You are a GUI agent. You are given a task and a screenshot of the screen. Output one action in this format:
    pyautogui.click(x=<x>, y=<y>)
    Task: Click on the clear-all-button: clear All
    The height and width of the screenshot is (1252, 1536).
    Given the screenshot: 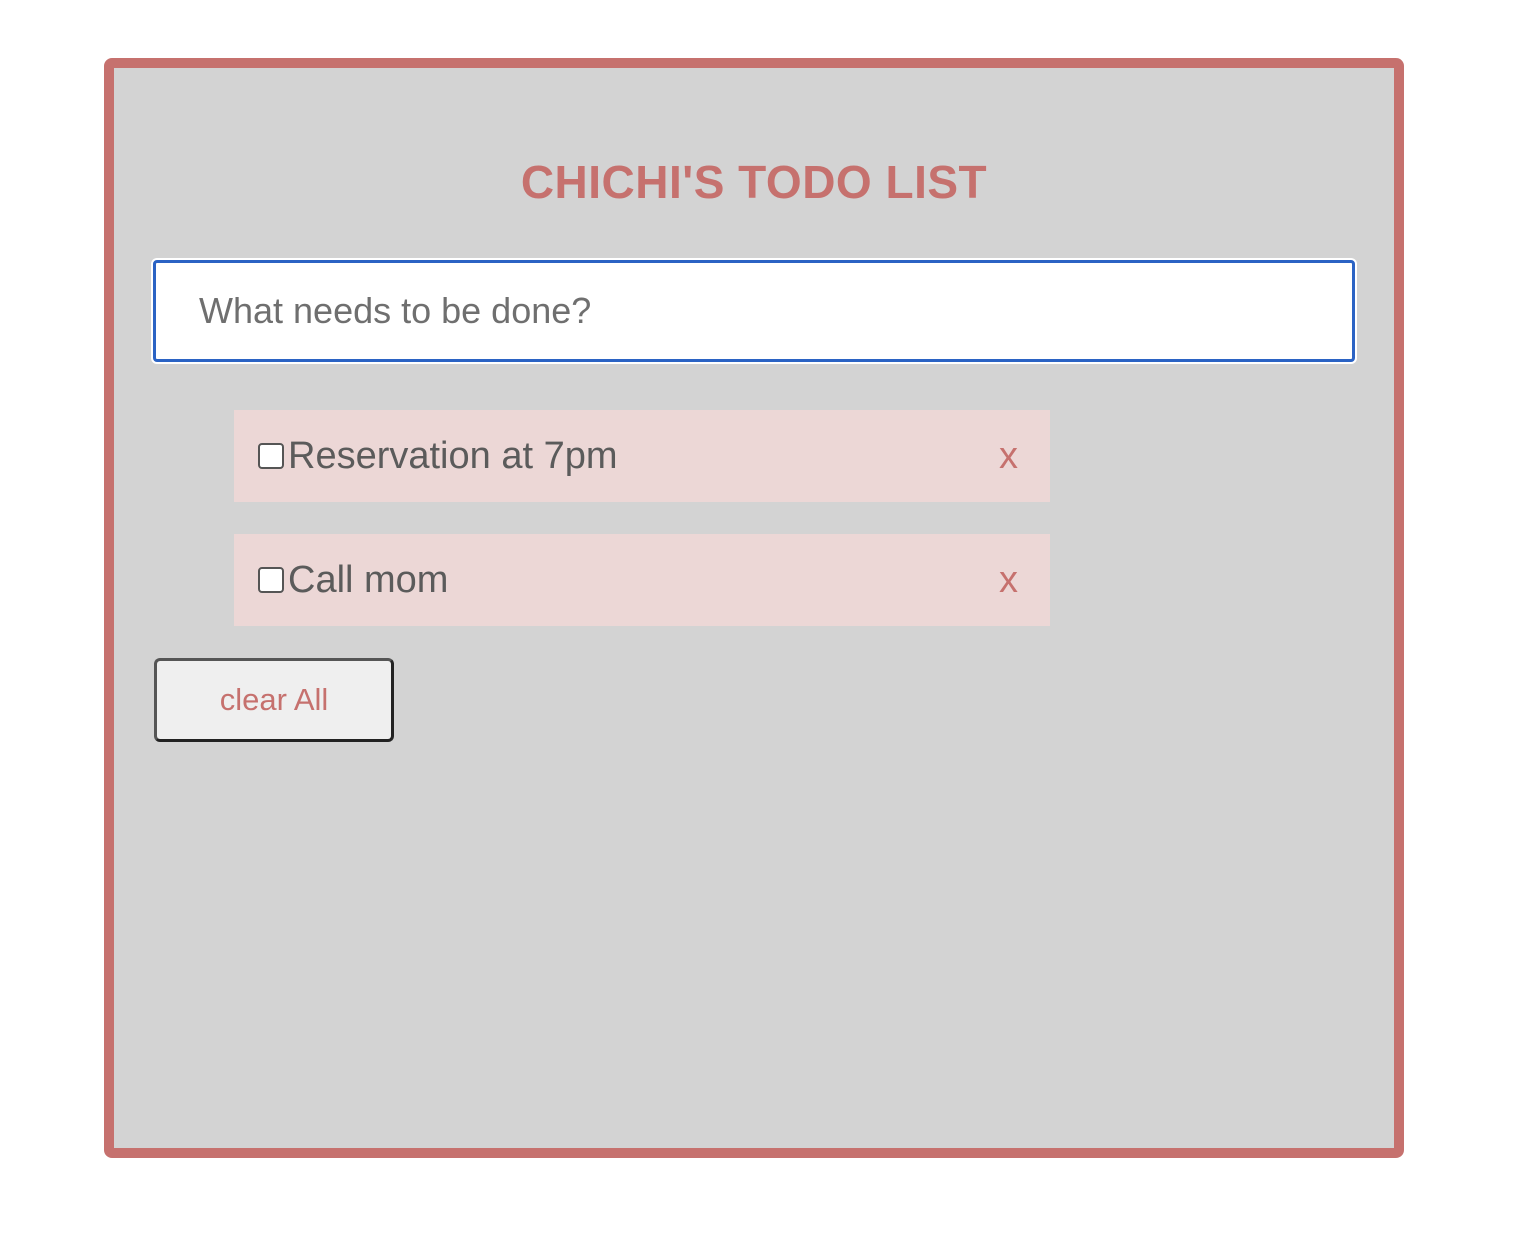 What is the action you would take?
    pyautogui.click(x=274, y=700)
    